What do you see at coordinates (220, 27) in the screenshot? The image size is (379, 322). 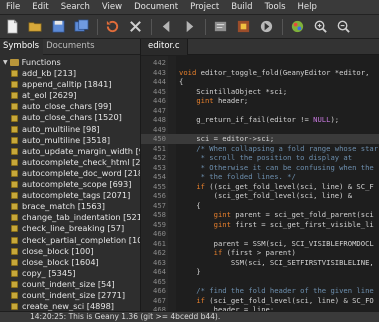 I see `compile-icon` at bounding box center [220, 27].